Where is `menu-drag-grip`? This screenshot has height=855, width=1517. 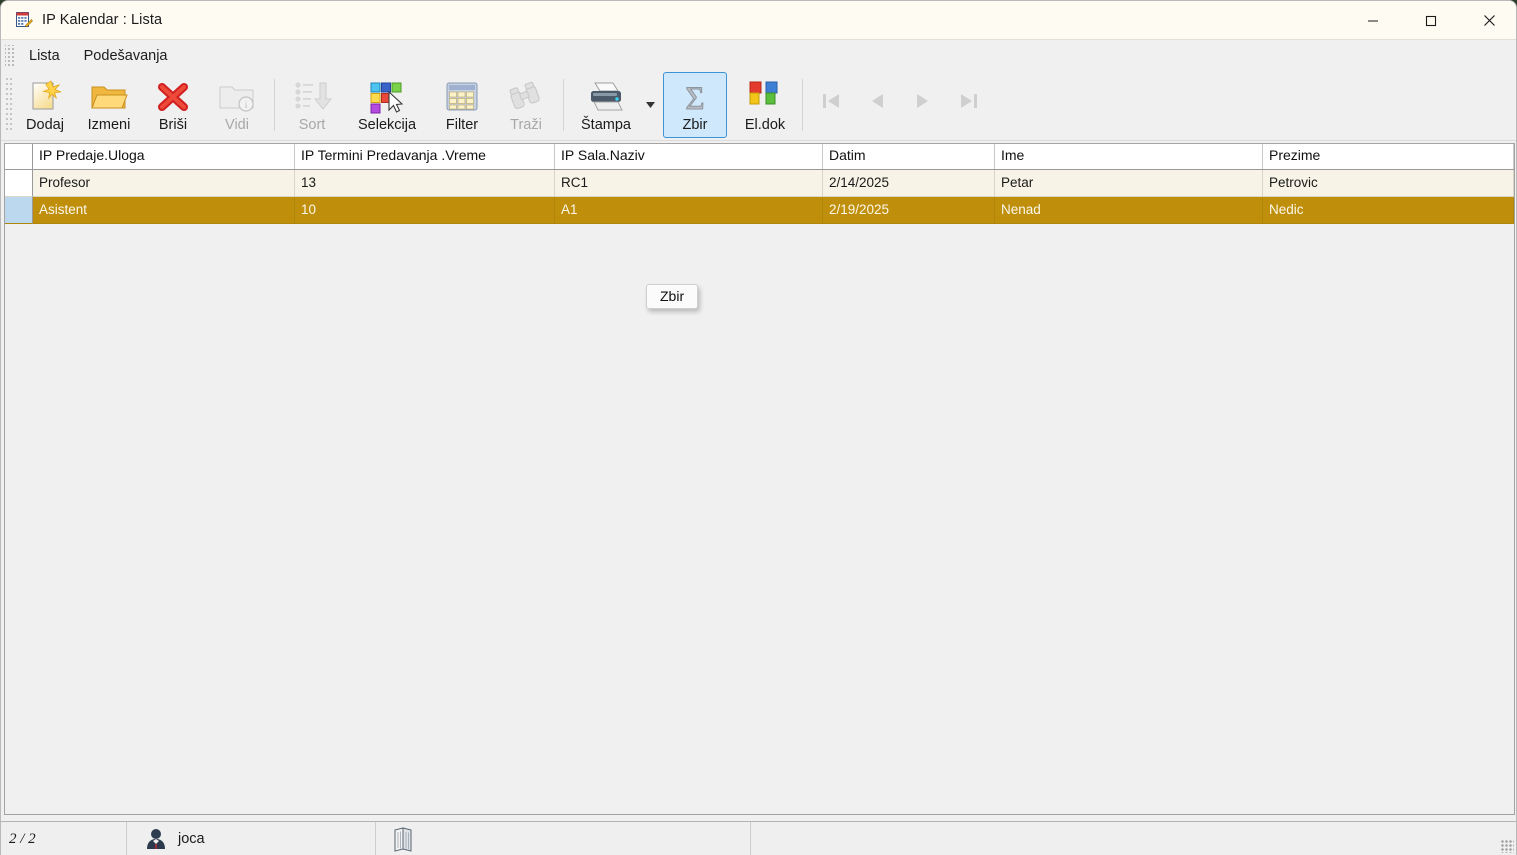
menu-drag-grip is located at coordinates (10, 55).